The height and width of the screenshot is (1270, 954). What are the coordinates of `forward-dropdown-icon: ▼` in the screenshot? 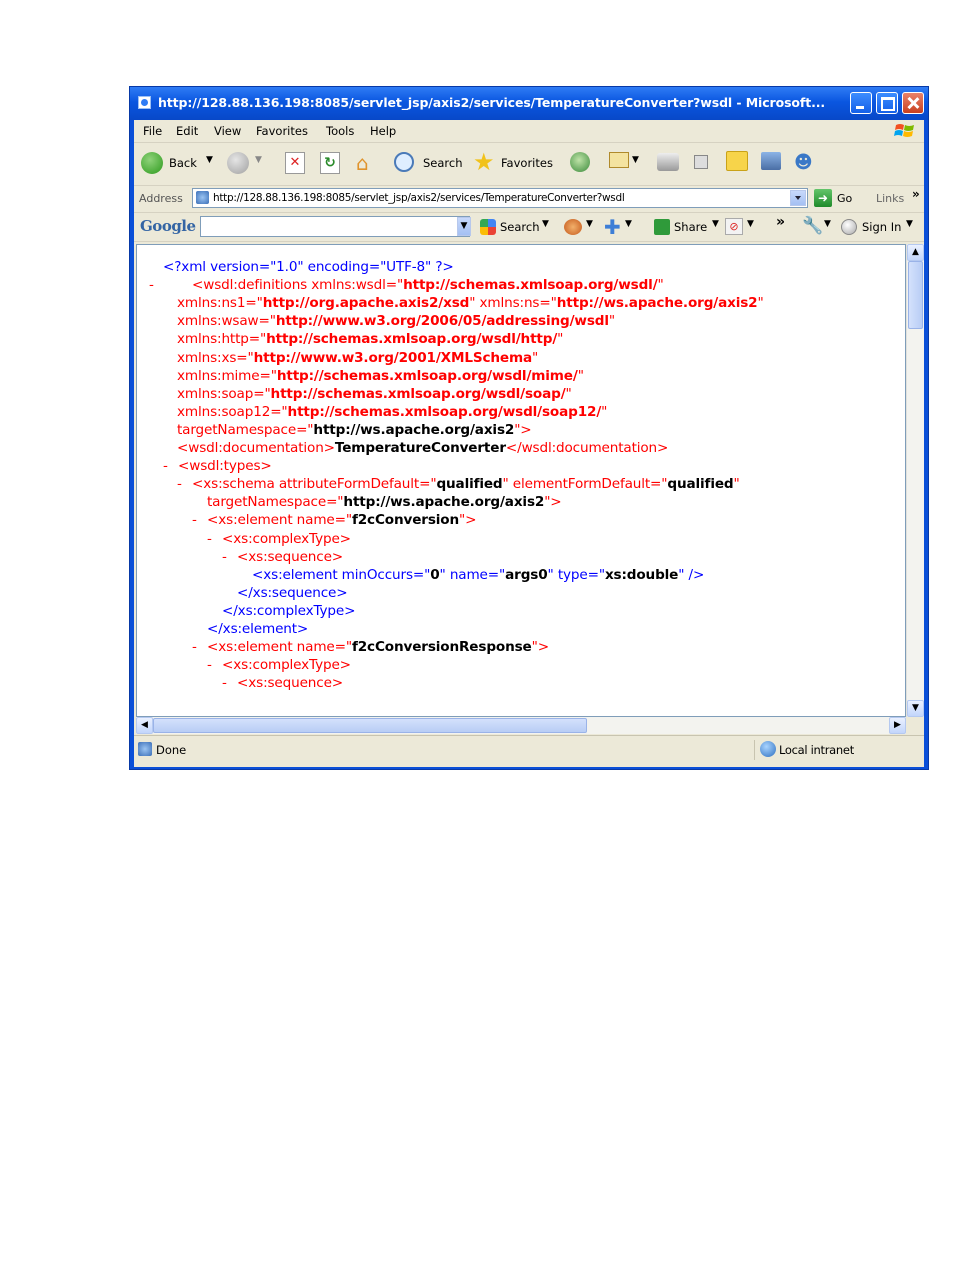 It's located at (258, 160).